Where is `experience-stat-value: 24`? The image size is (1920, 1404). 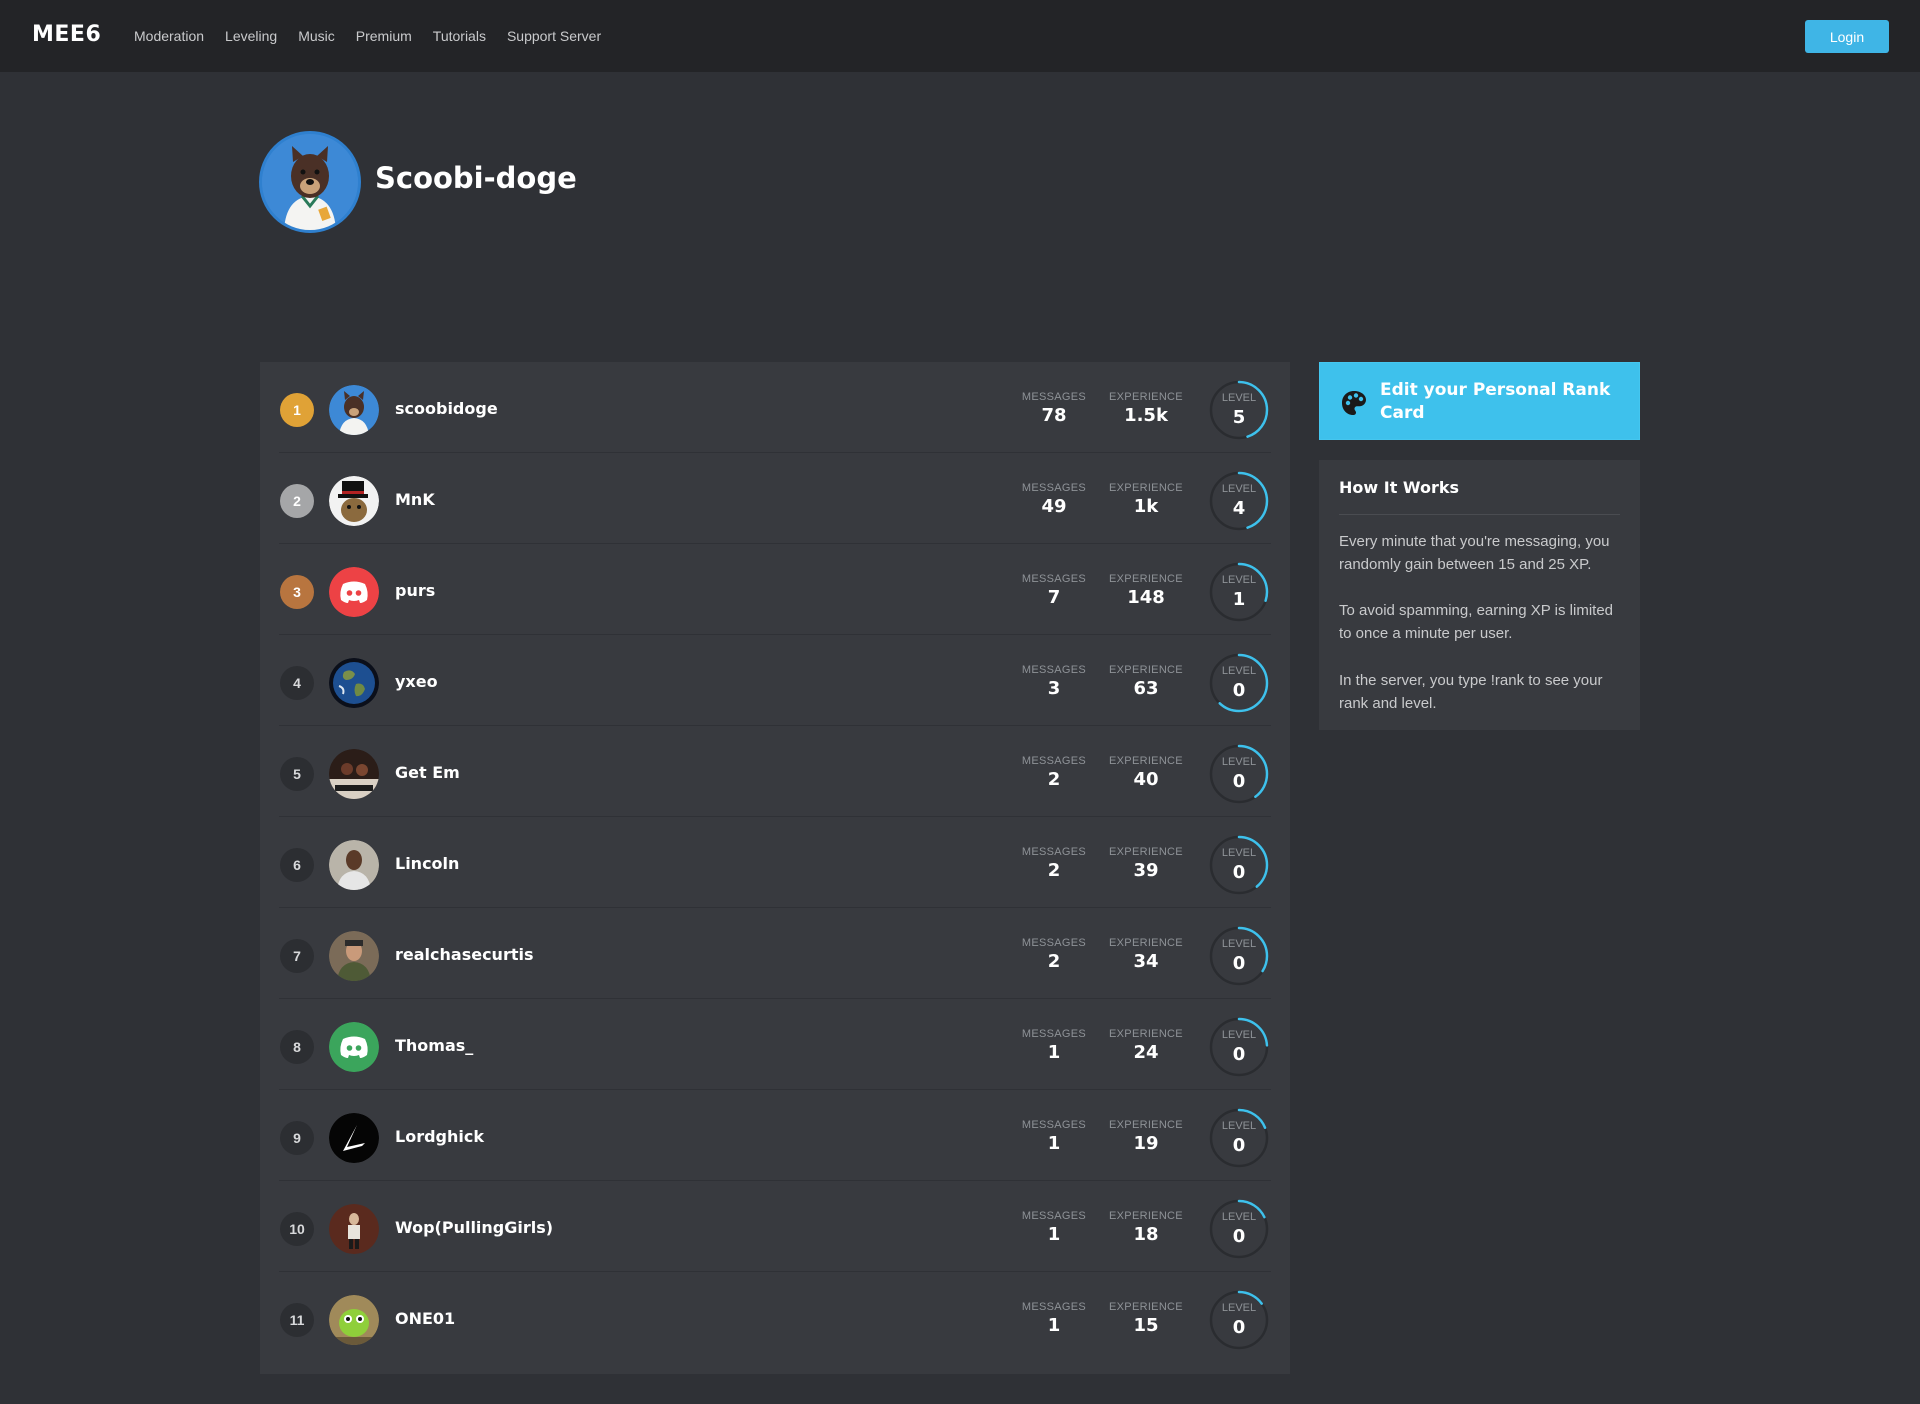 experience-stat-value: 24 is located at coordinates (1146, 1052).